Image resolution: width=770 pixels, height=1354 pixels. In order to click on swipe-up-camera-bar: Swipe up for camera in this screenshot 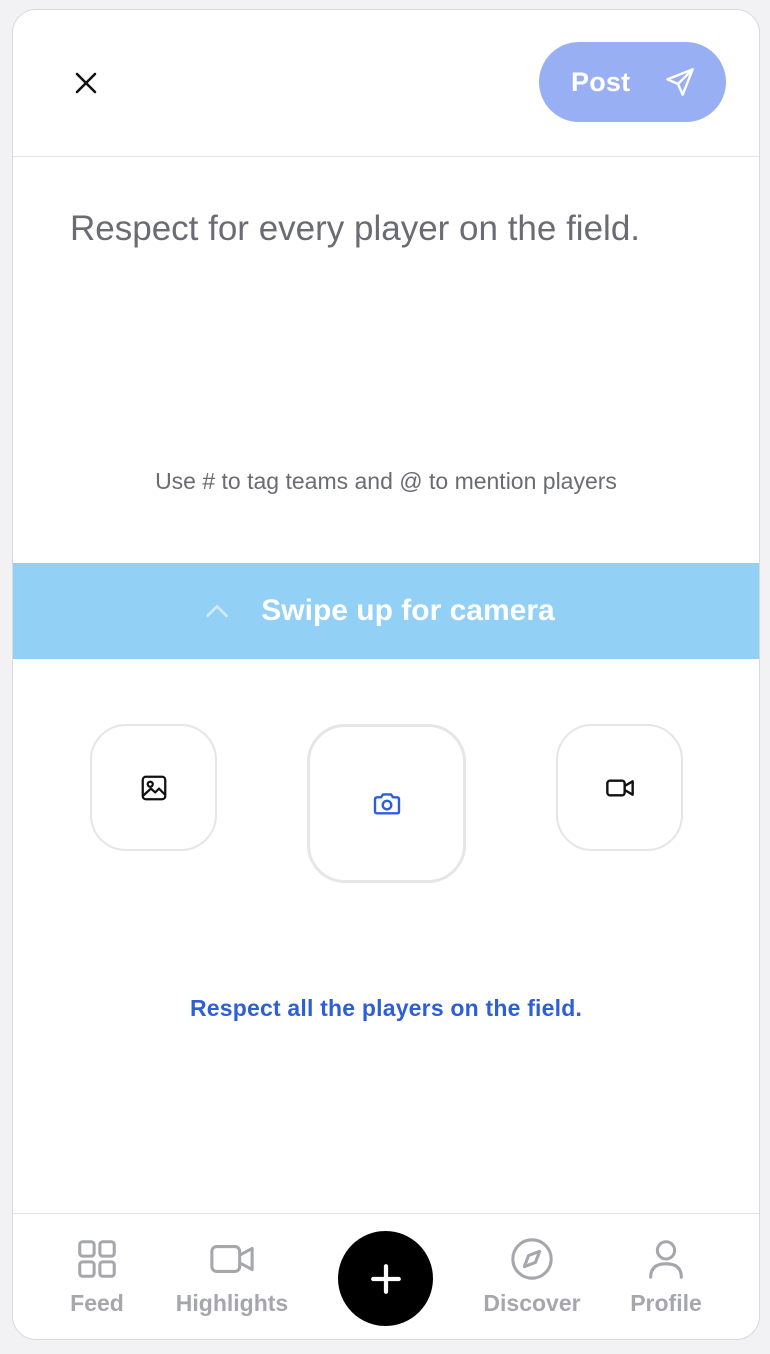, I will do `click(386, 611)`.